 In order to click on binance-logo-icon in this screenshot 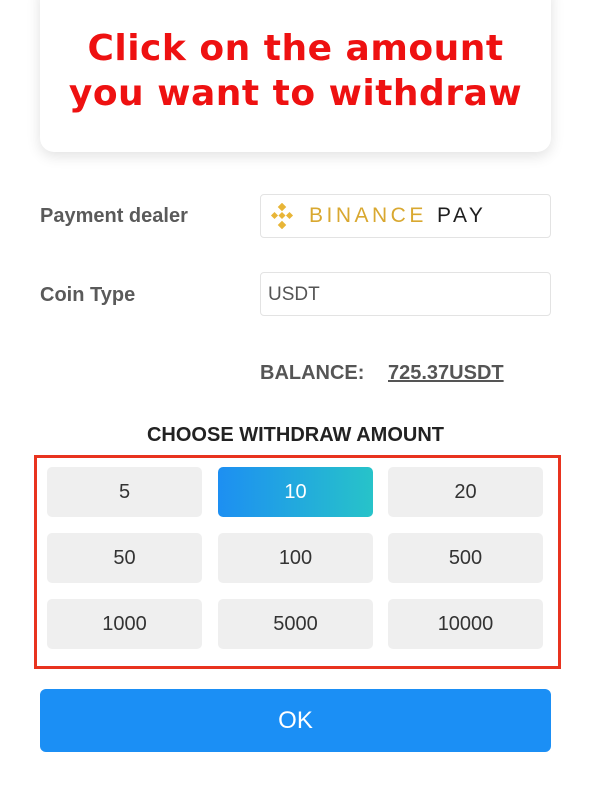, I will do `click(282, 216)`.